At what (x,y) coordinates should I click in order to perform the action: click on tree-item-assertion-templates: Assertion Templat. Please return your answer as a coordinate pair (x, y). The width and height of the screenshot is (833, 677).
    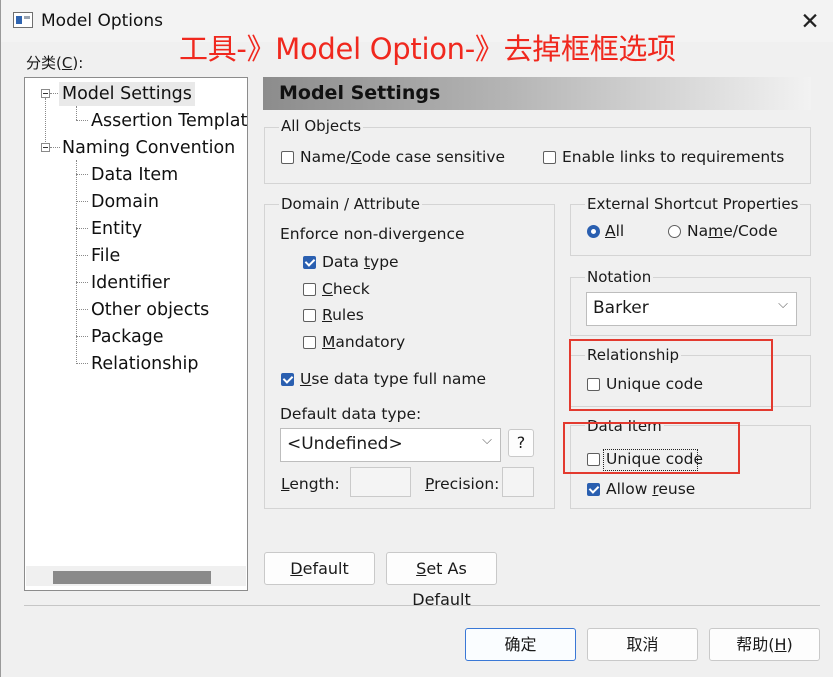
    Looking at the image, I should click on (169, 121).